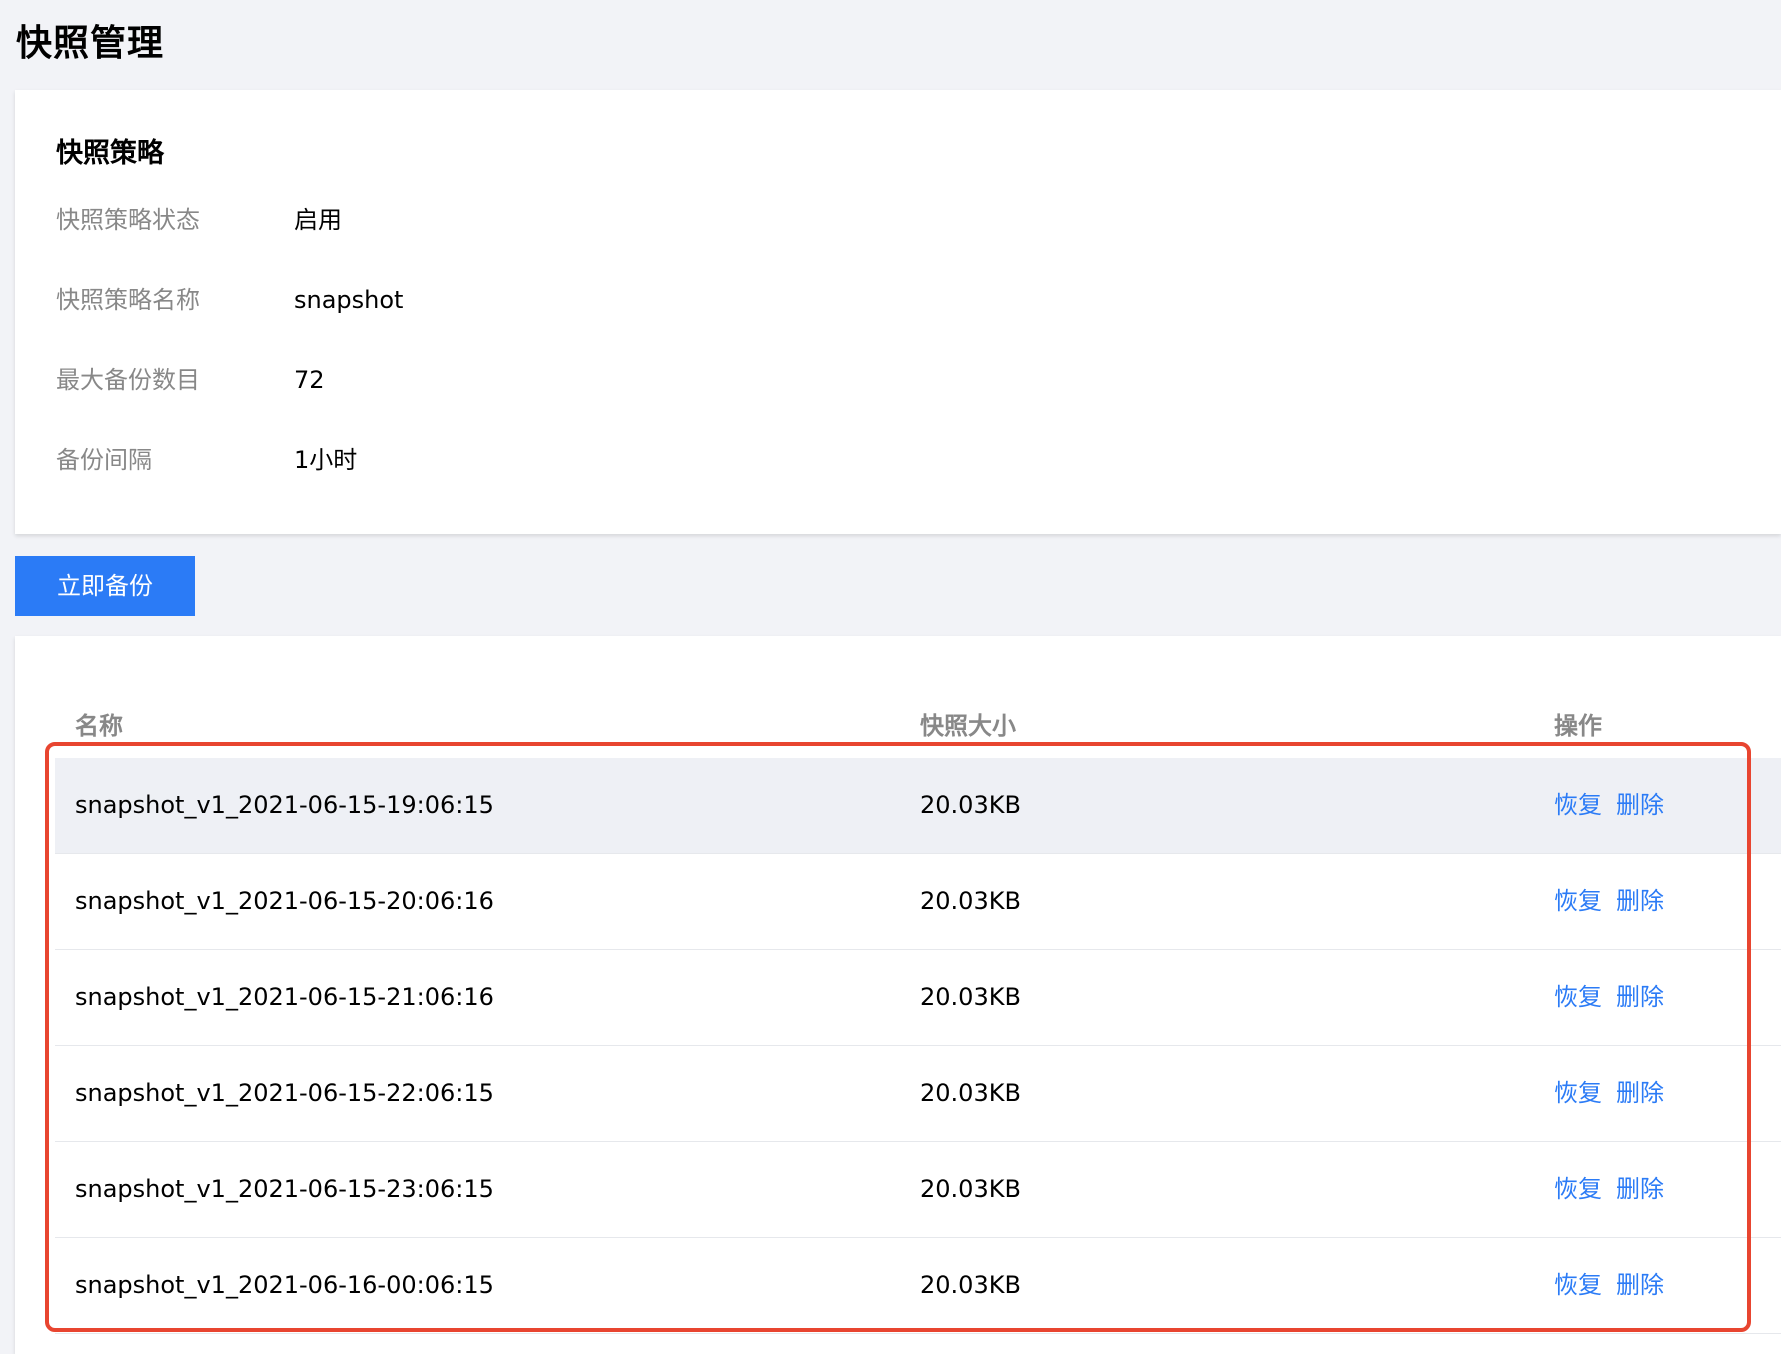 The height and width of the screenshot is (1354, 1781). Describe the element at coordinates (898, 726) in the screenshot. I see `table-header: 名称 快照大小 操作` at that location.